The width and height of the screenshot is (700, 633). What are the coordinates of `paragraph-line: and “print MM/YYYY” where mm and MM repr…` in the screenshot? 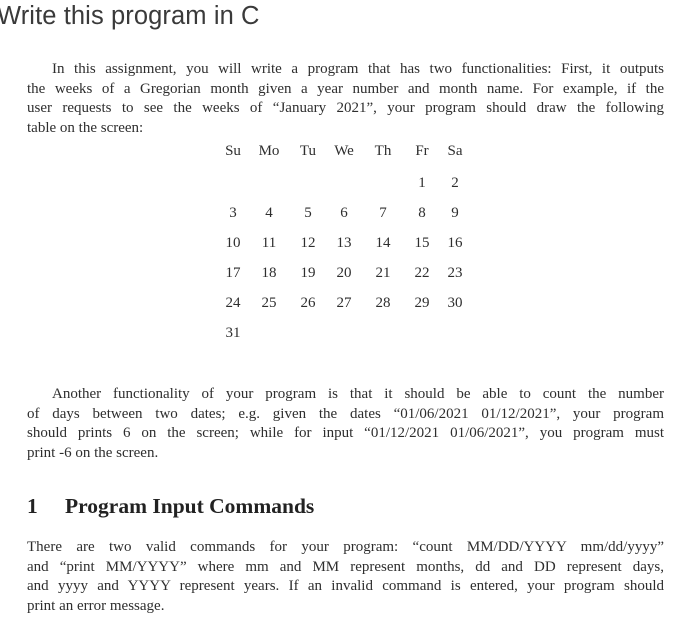 It's located at (345, 566).